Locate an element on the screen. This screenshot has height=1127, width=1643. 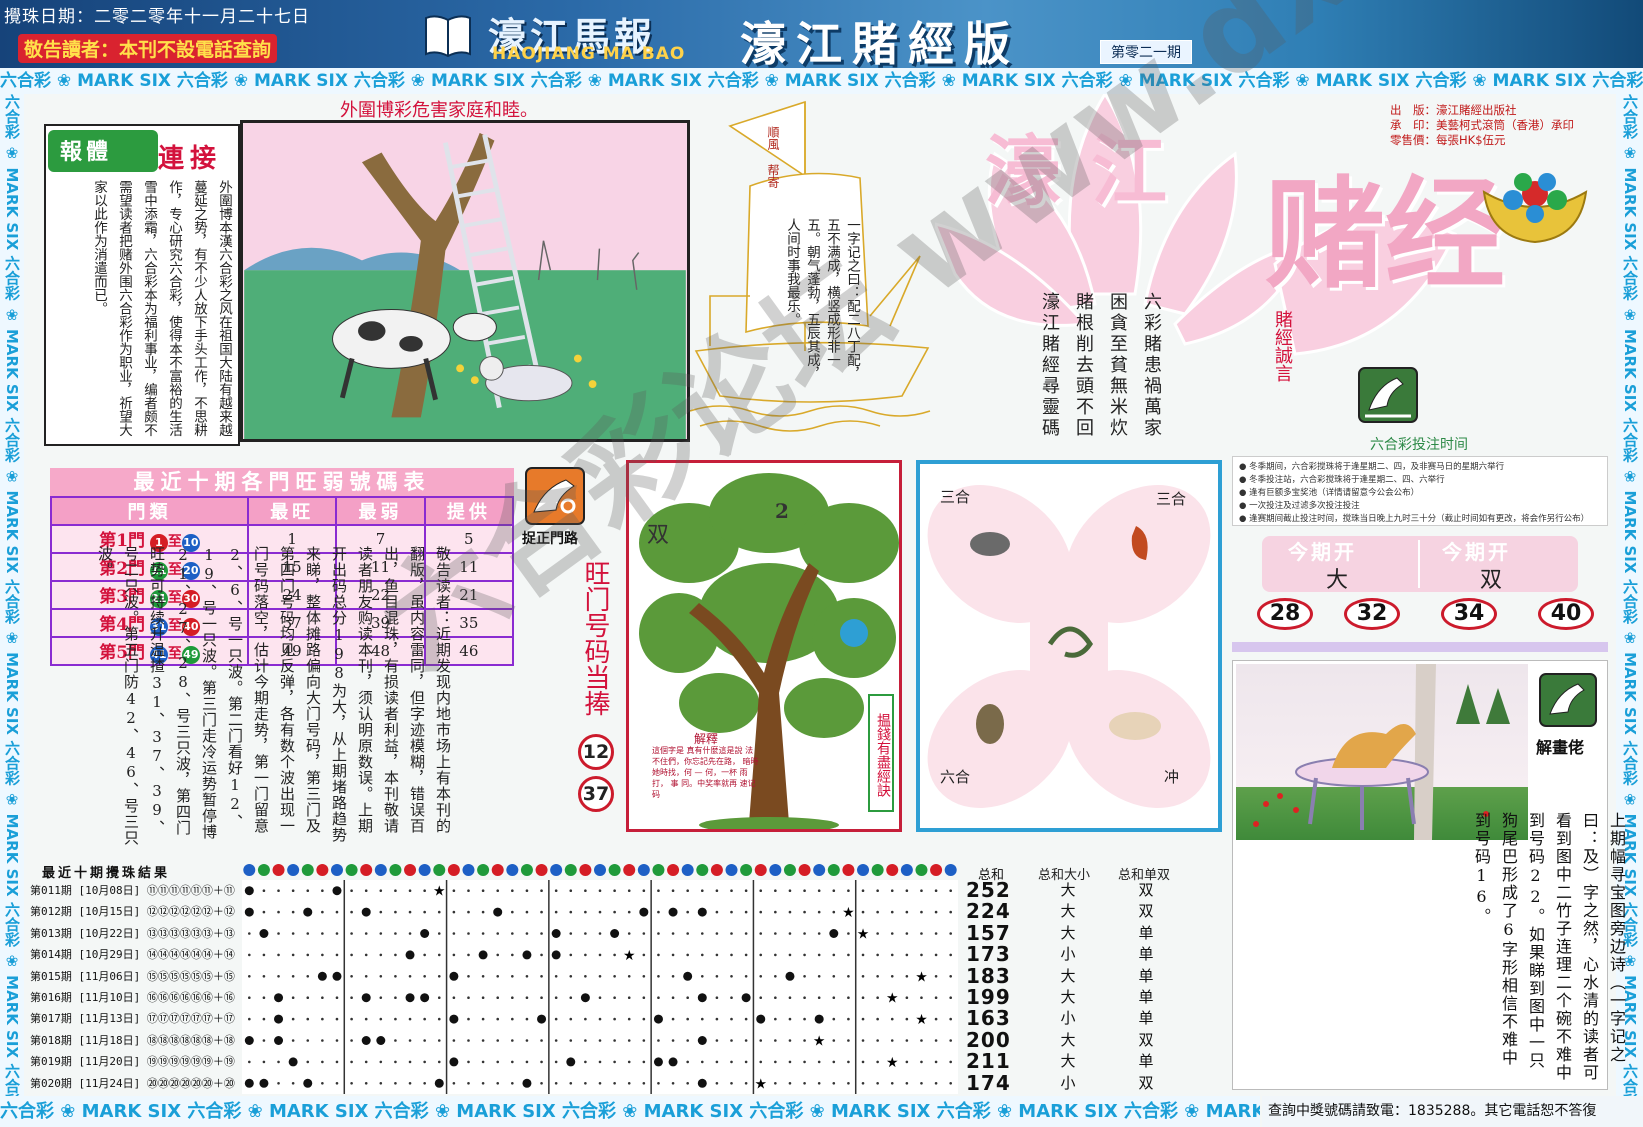
zodiac-relations-box: 三合 三合 六合 冲 is located at coordinates (1069, 646).